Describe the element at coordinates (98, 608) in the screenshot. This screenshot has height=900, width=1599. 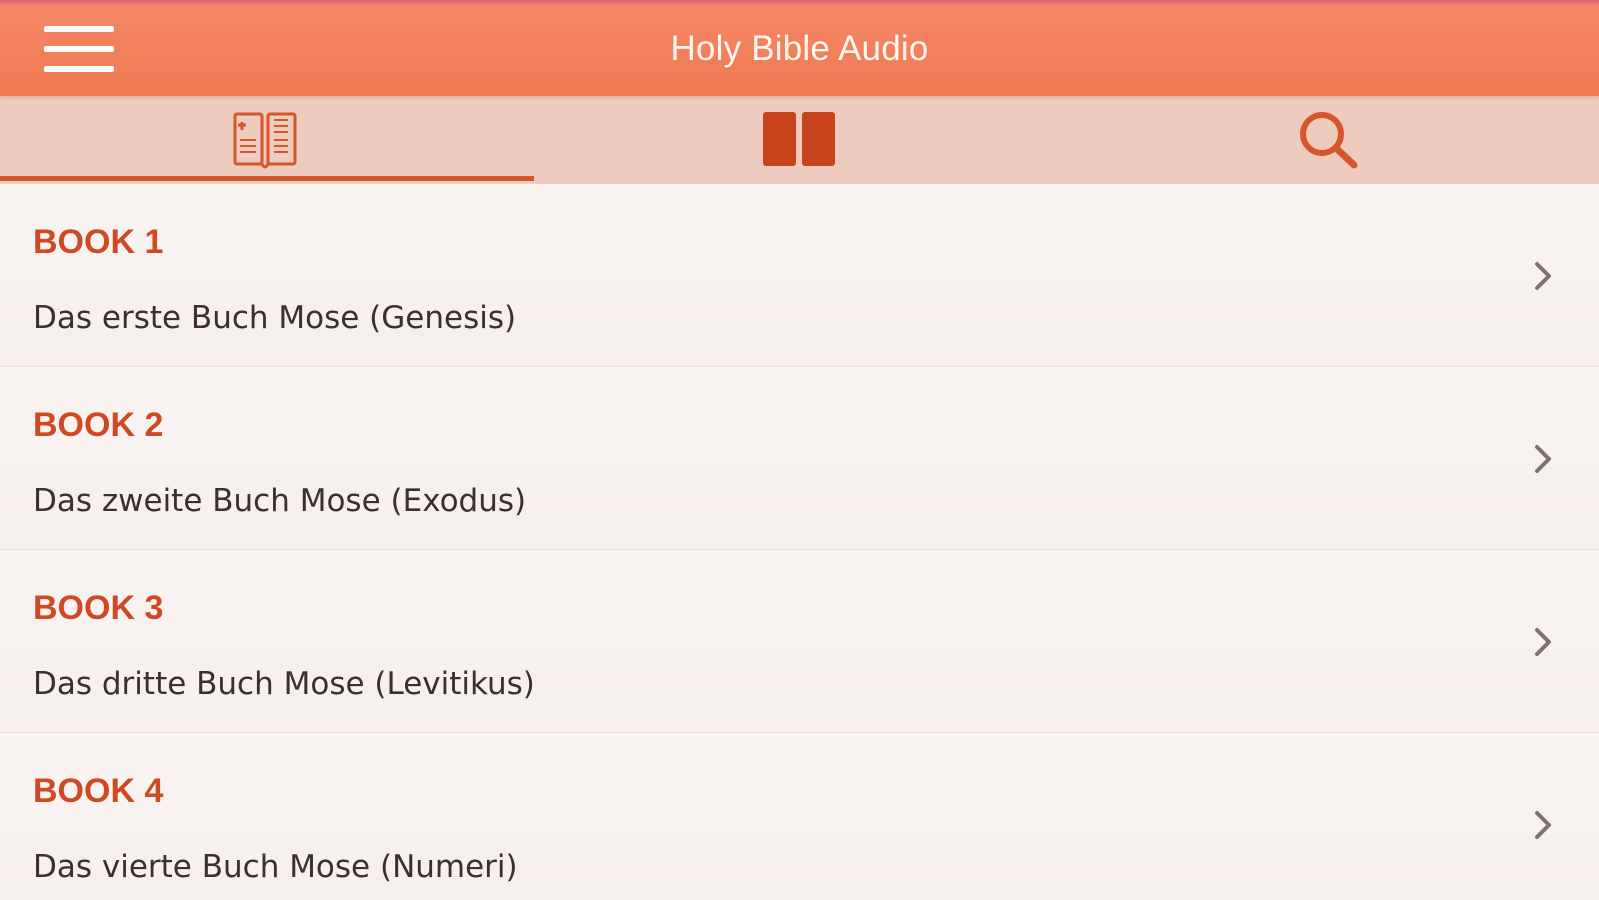
I see `book-number-label: BOOK 3` at that location.